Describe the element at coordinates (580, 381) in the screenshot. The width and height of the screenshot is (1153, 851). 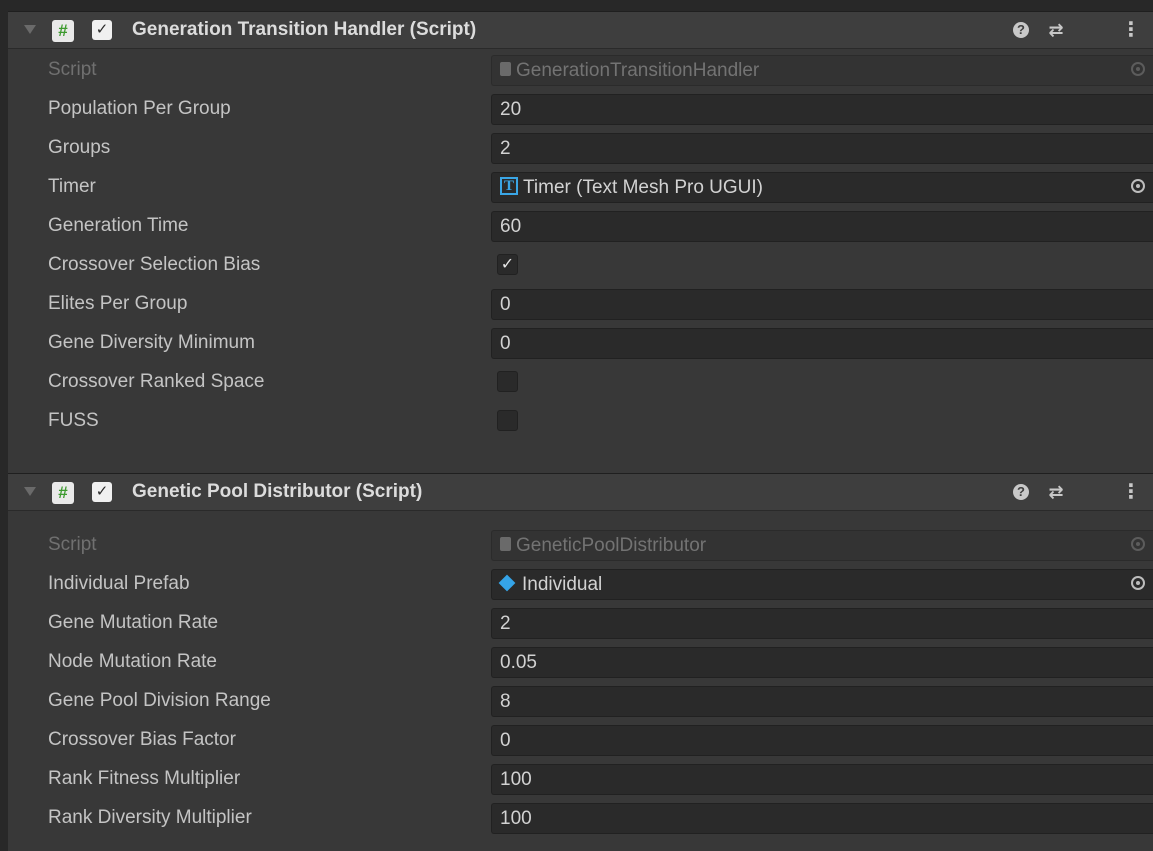
I see `property-row-crossover-ranked-space: Crossover Ranked Space` at that location.